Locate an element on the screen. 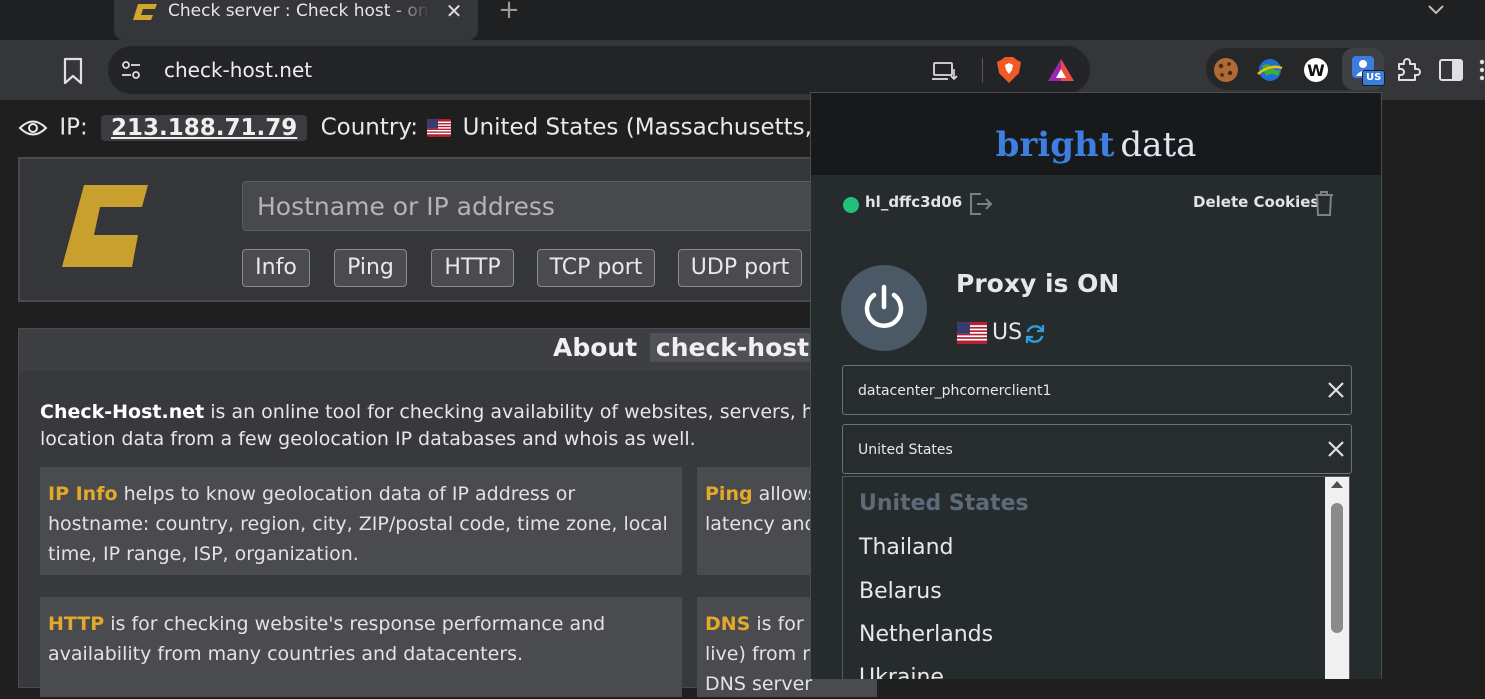 The height and width of the screenshot is (699, 1485). dropdown-scrollbar is located at coordinates (1337, 578).